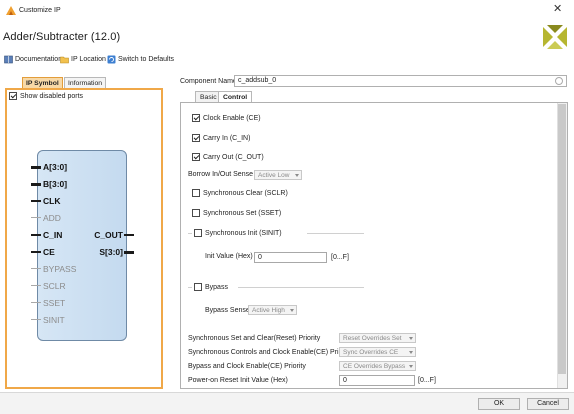 The width and height of the screenshot is (574, 414). Describe the element at coordinates (111, 59) in the screenshot. I see `refresh-icon` at that location.